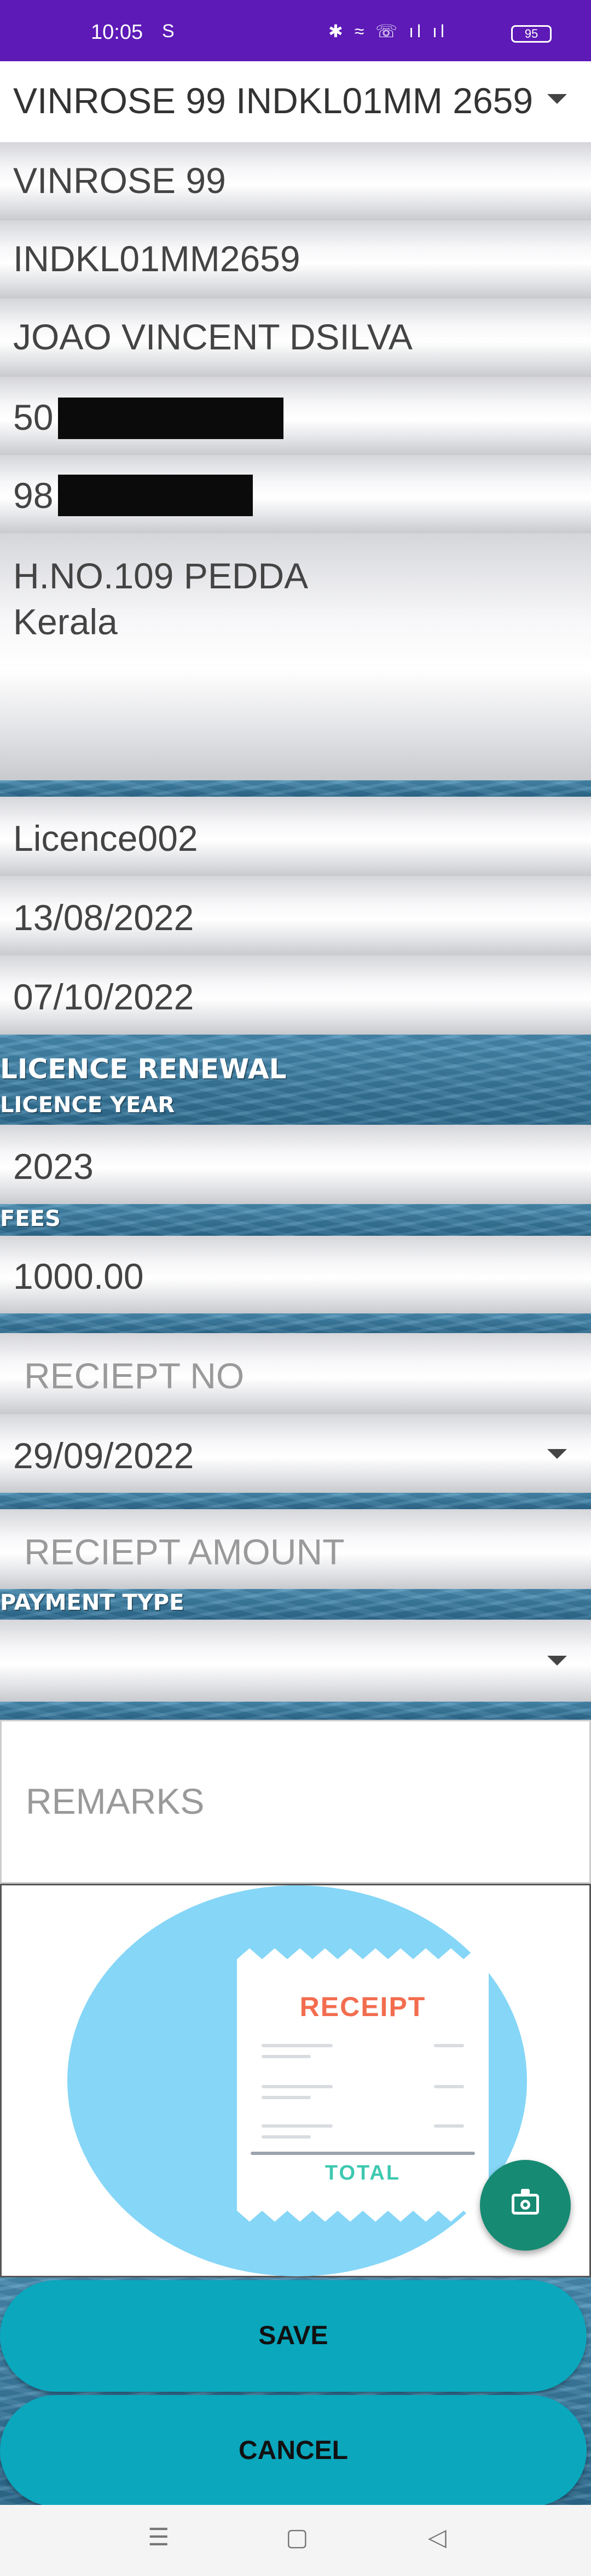 The height and width of the screenshot is (2576, 591). Describe the element at coordinates (296, 1373) in the screenshot. I see `receipt-no-input: RECIEPT NO` at that location.